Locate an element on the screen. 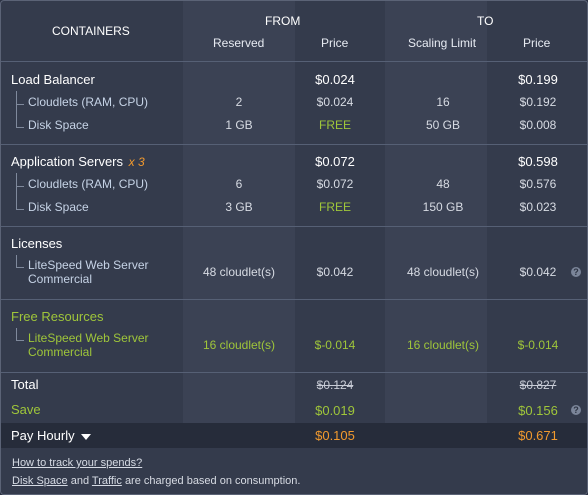  pay-period-label: Pay Hourly is located at coordinates (43, 435).